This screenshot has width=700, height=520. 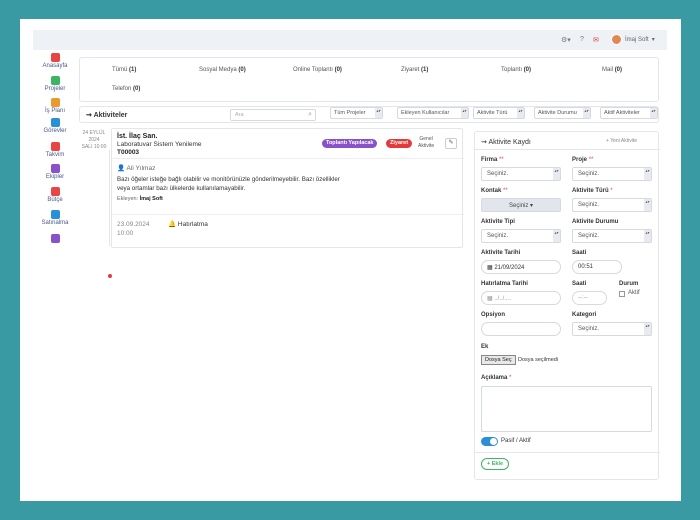 What do you see at coordinates (562, 113) in the screenshot?
I see `filter-activity-status: Aktivite Durumu ▴▾` at bounding box center [562, 113].